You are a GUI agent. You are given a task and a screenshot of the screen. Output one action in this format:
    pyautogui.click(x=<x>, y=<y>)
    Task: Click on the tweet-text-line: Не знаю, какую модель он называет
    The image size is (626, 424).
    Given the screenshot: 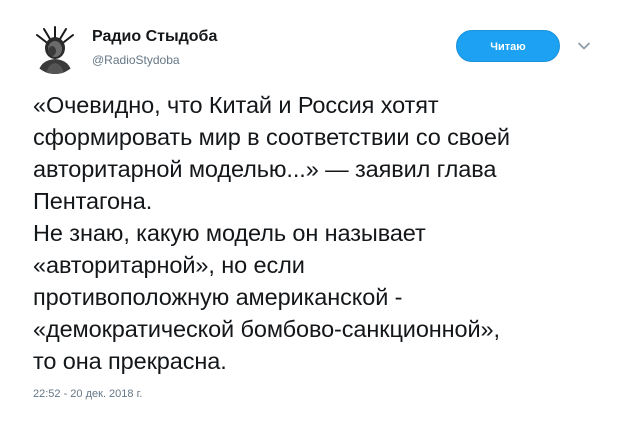 What is the action you would take?
    pyautogui.click(x=229, y=233)
    